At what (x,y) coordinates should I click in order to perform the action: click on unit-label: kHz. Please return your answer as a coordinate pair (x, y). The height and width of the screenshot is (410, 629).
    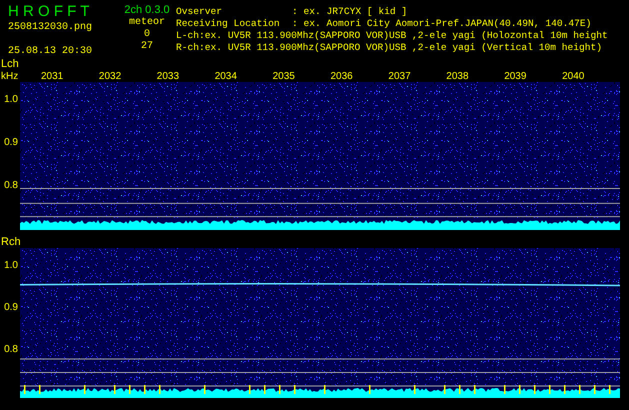
    Looking at the image, I should click on (10, 76).